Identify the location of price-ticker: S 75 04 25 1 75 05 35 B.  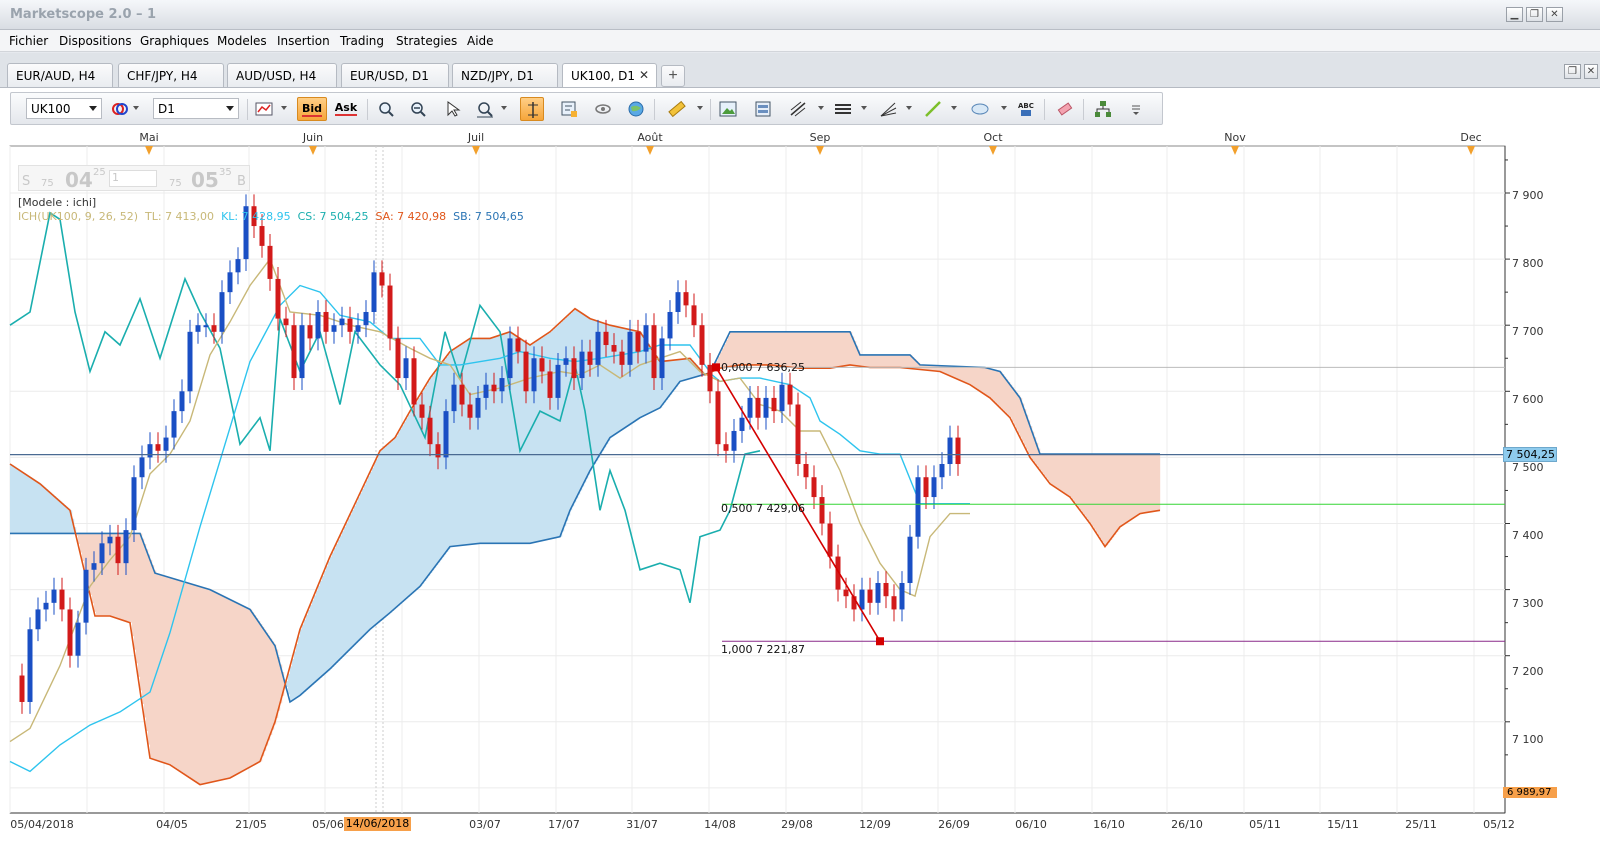
(134, 178).